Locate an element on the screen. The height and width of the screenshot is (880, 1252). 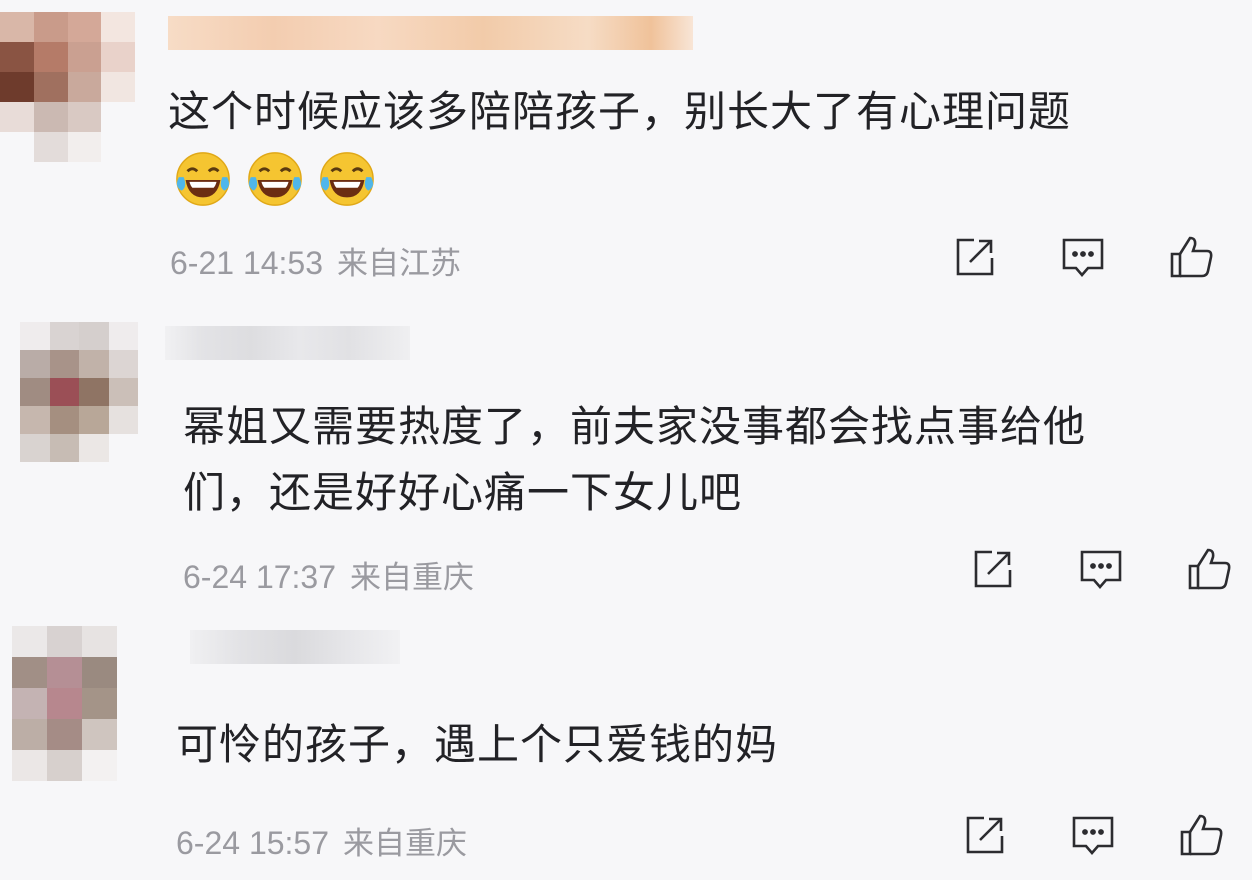
comment-text: 这个时候应该多陪陪孩子，别长大了有心理问题 is located at coordinates (620, 111).